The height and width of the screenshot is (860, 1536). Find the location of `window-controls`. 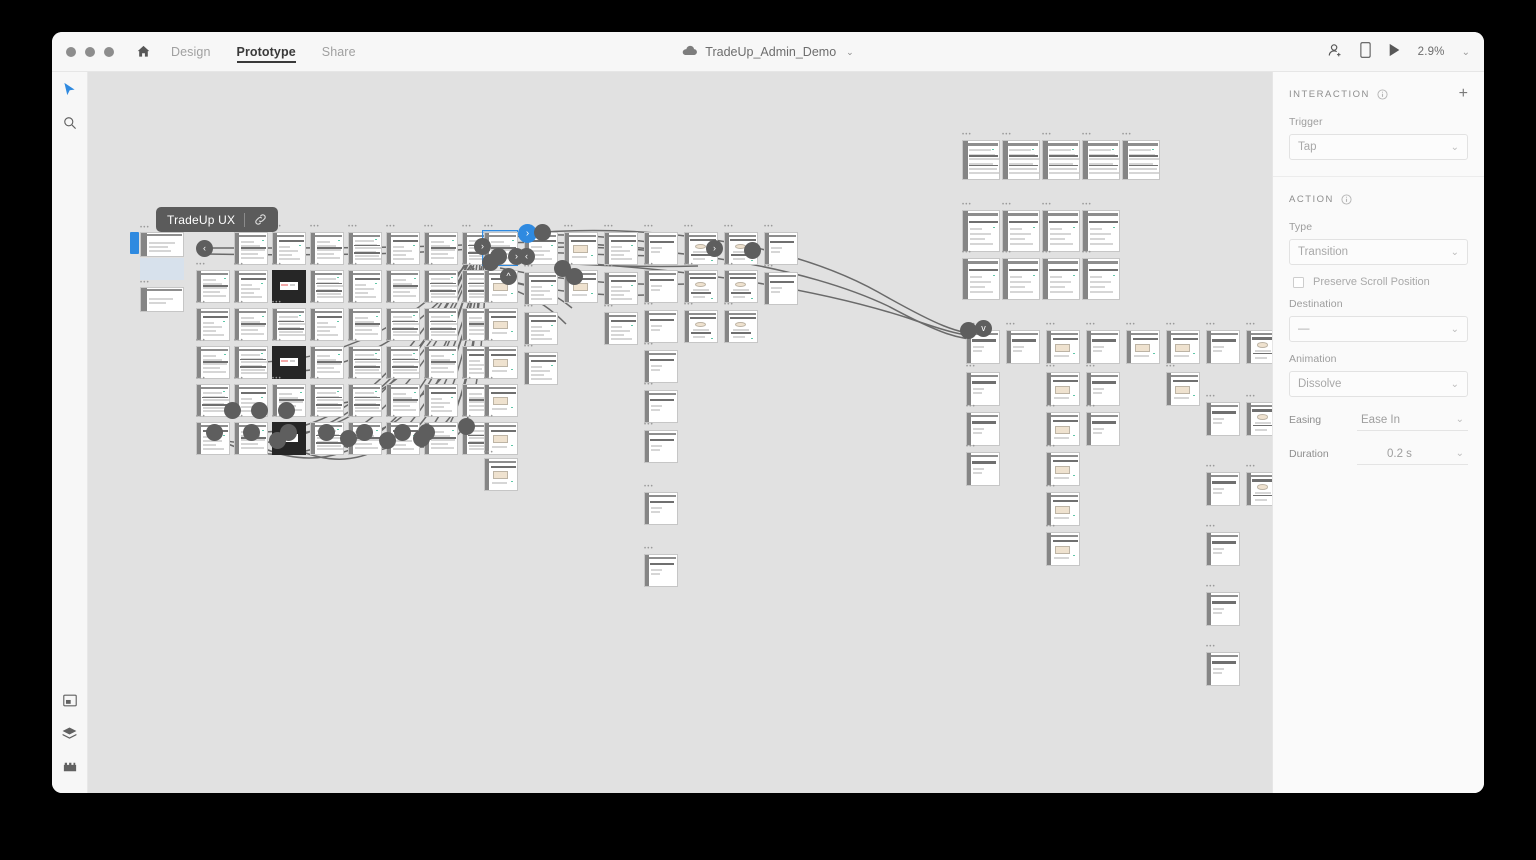

window-controls is located at coordinates (90, 51).